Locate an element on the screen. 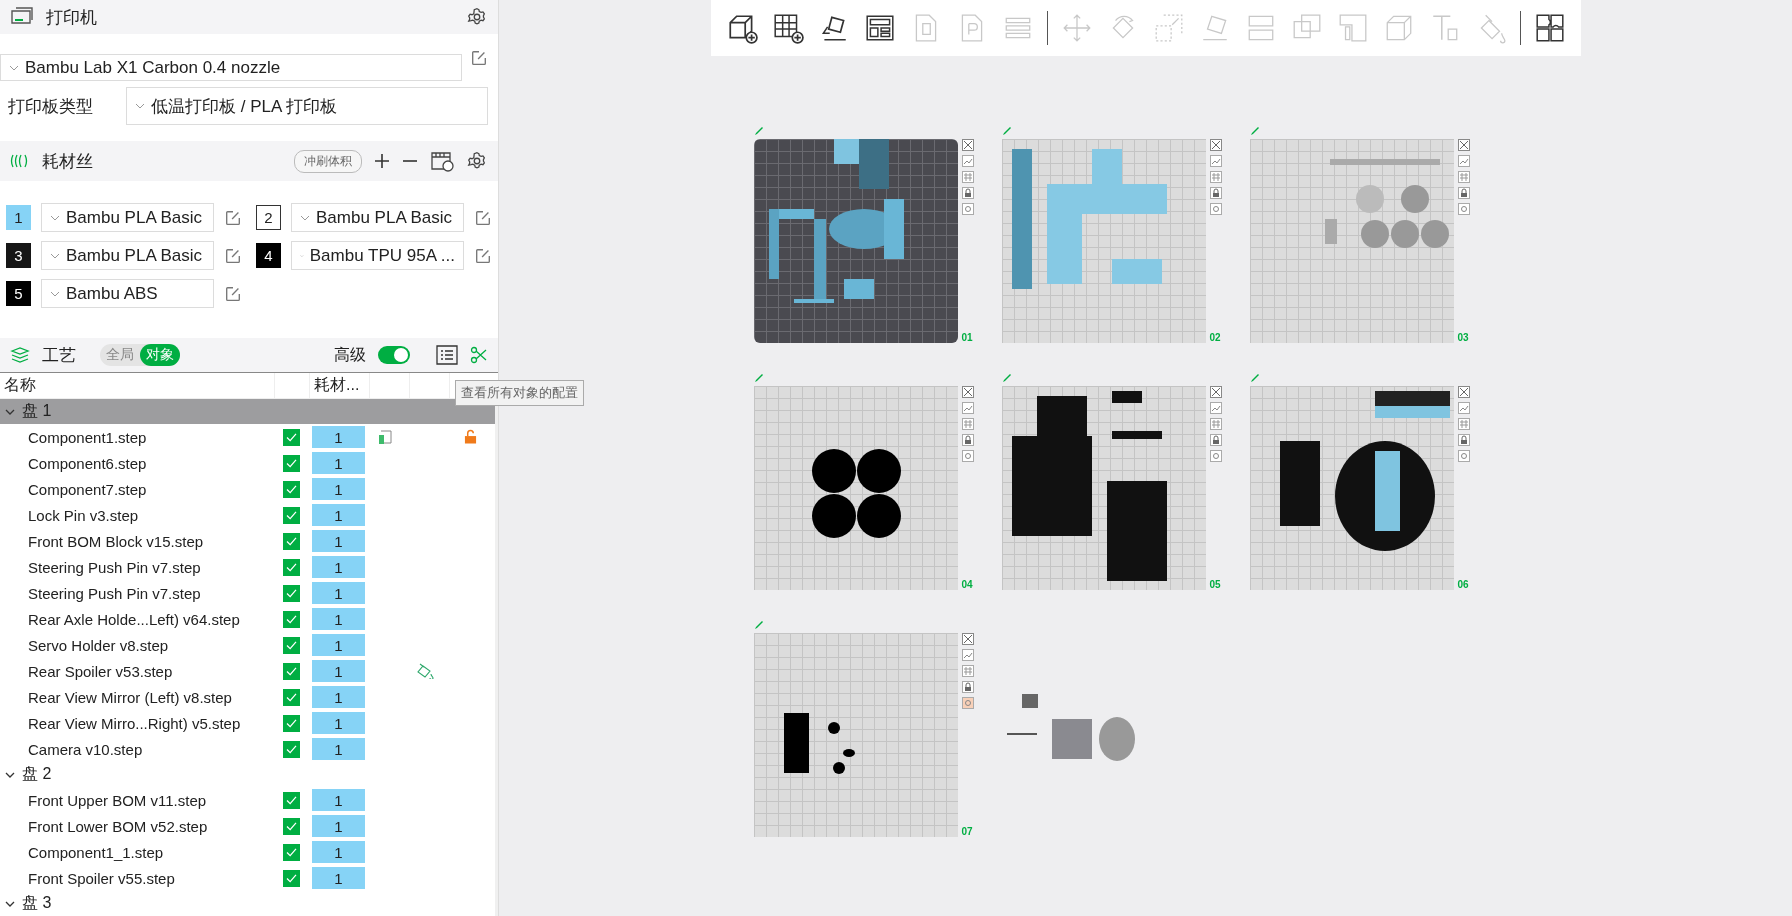 The width and height of the screenshot is (1792, 916). flush-volume-button: 冲刷体积 is located at coordinates (328, 161).